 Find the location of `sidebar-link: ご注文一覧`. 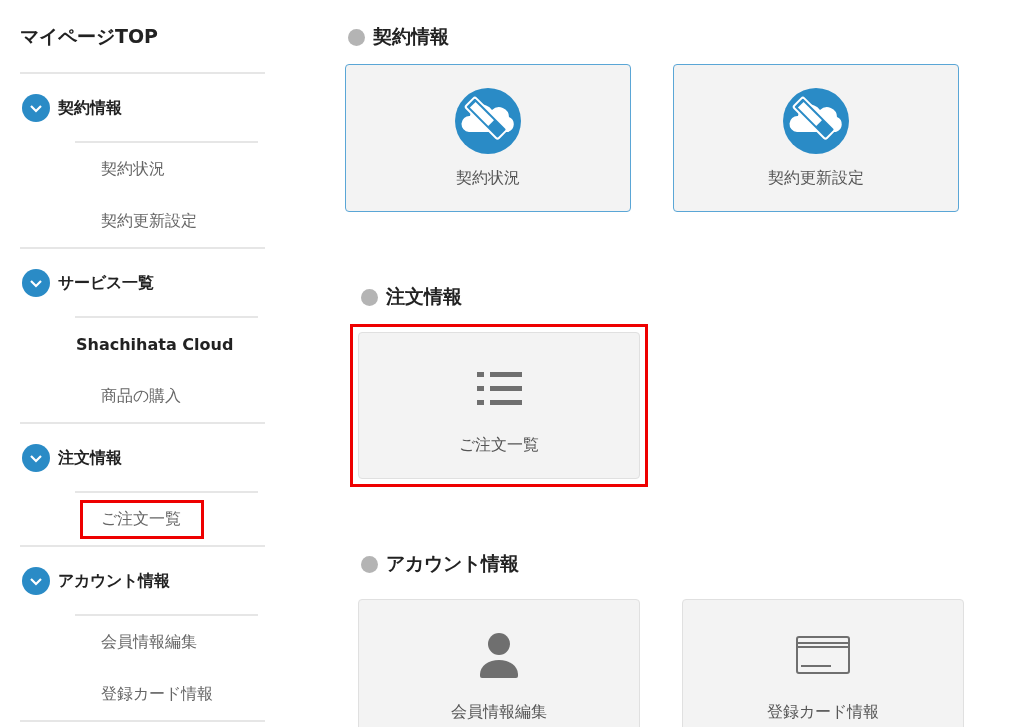

sidebar-link: ご注文一覧 is located at coordinates (142, 519).